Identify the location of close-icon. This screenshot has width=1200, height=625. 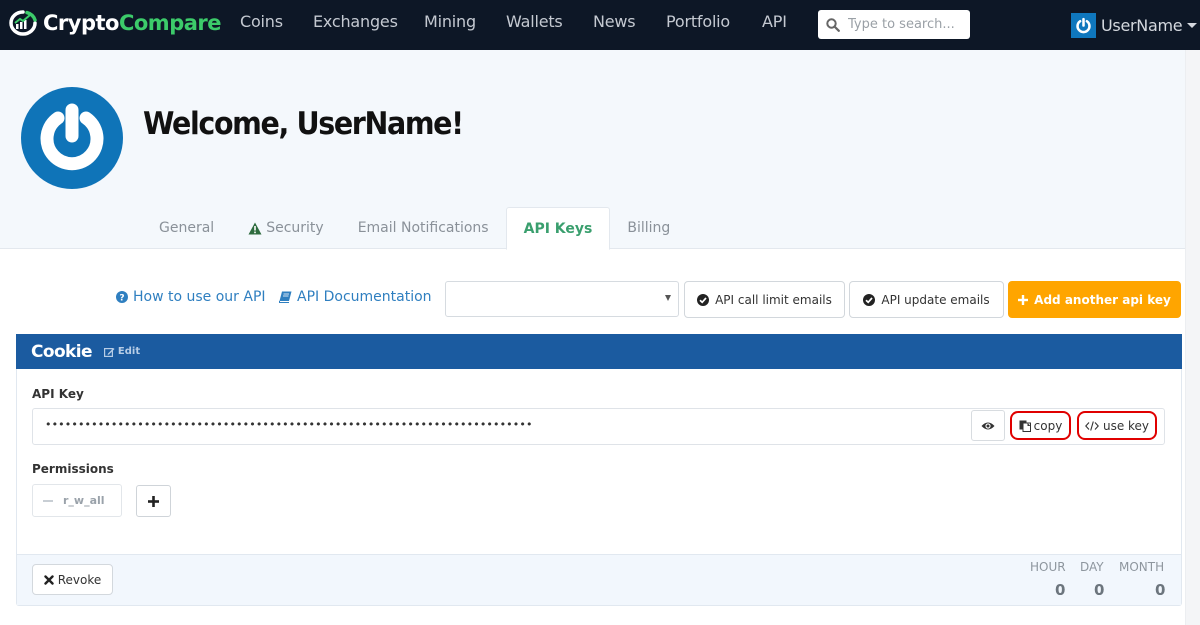
(49, 579).